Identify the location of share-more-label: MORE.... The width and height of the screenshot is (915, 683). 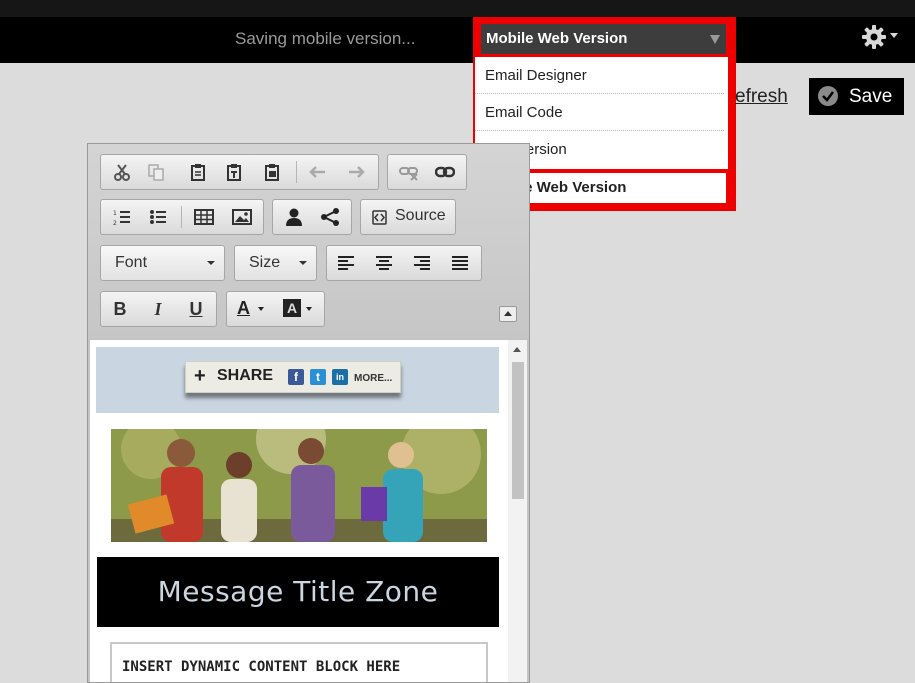
(373, 378).